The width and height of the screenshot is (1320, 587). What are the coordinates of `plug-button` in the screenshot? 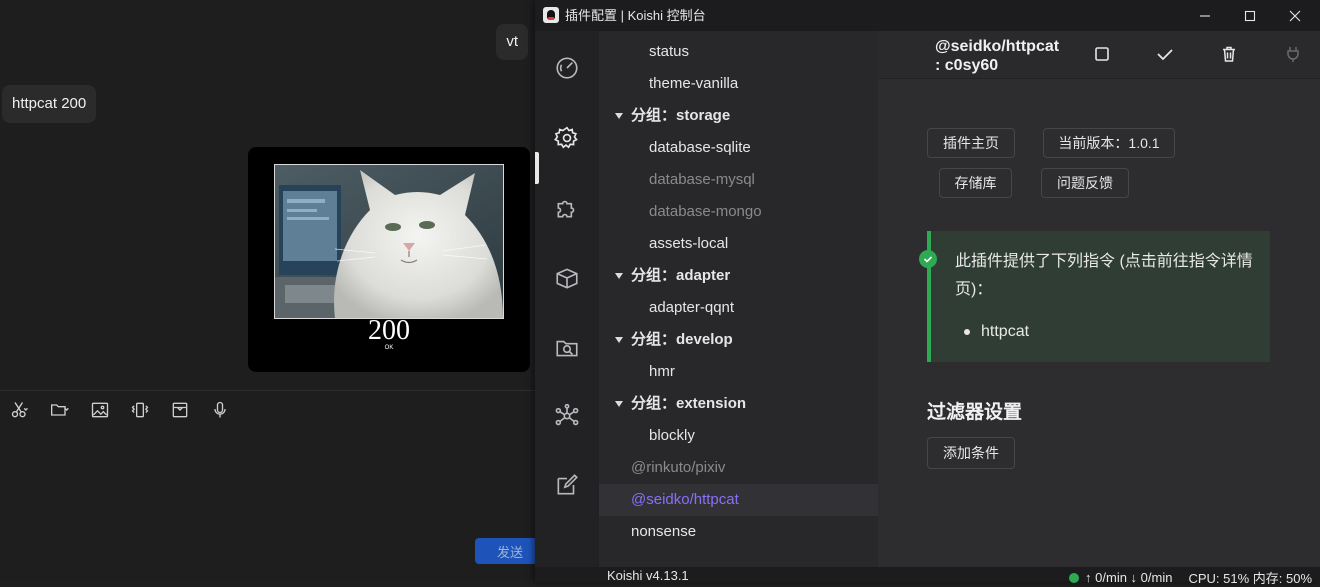 It's located at (1293, 54).